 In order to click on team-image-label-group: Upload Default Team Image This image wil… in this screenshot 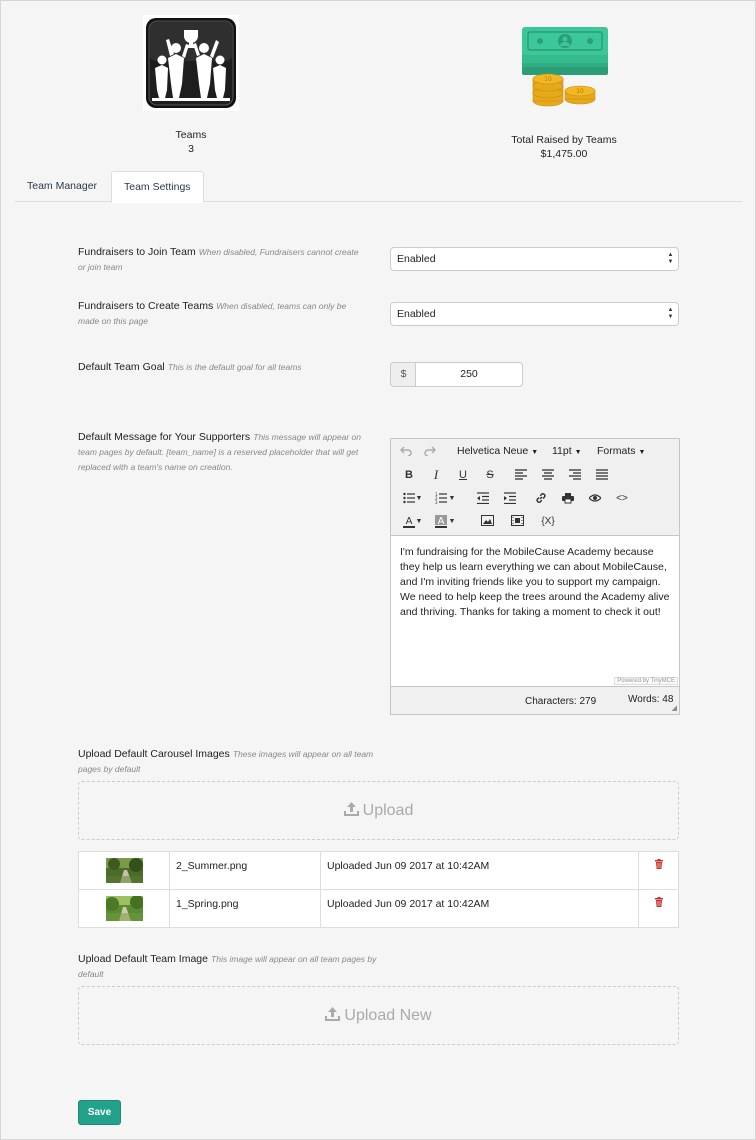, I will do `click(228, 967)`.